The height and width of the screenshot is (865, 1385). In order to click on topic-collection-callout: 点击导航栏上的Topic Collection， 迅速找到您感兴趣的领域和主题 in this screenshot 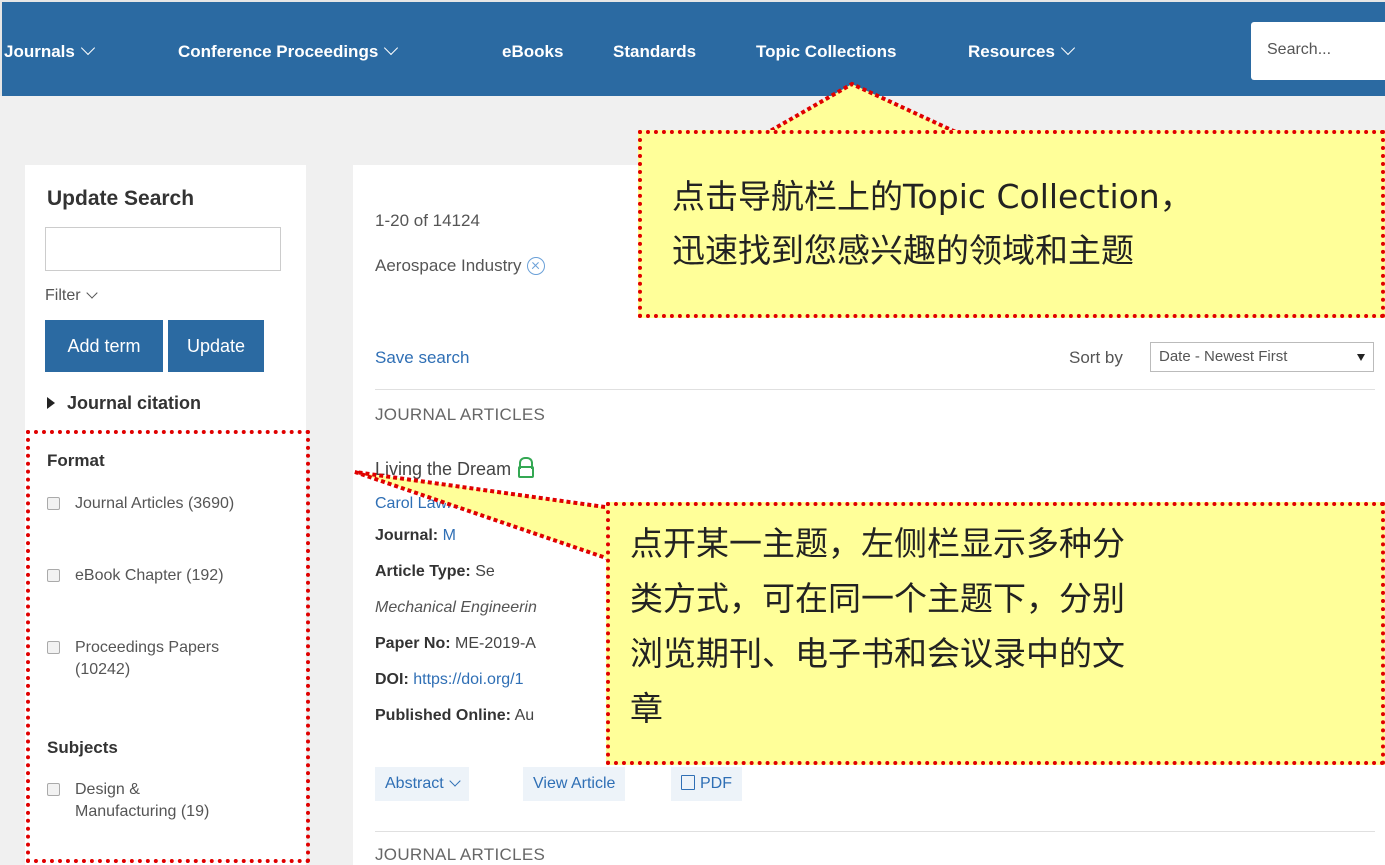, I will do `click(1011, 224)`.